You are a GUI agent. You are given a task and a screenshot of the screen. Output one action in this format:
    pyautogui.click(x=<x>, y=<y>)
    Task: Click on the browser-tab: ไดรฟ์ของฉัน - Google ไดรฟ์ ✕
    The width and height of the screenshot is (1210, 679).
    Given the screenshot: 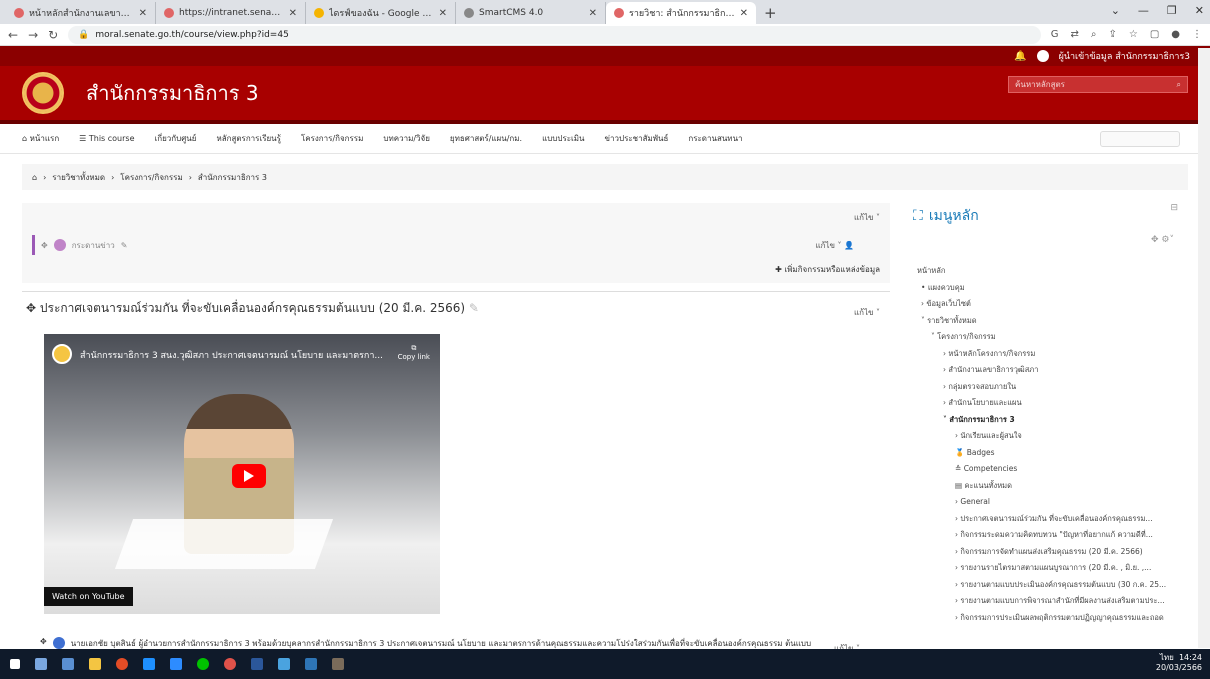 What is the action you would take?
    pyautogui.click(x=381, y=13)
    